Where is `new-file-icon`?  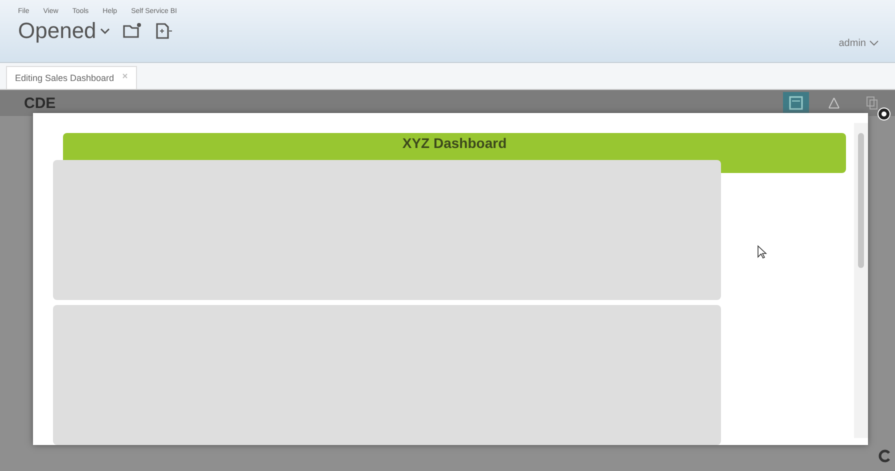
new-file-icon is located at coordinates (164, 31).